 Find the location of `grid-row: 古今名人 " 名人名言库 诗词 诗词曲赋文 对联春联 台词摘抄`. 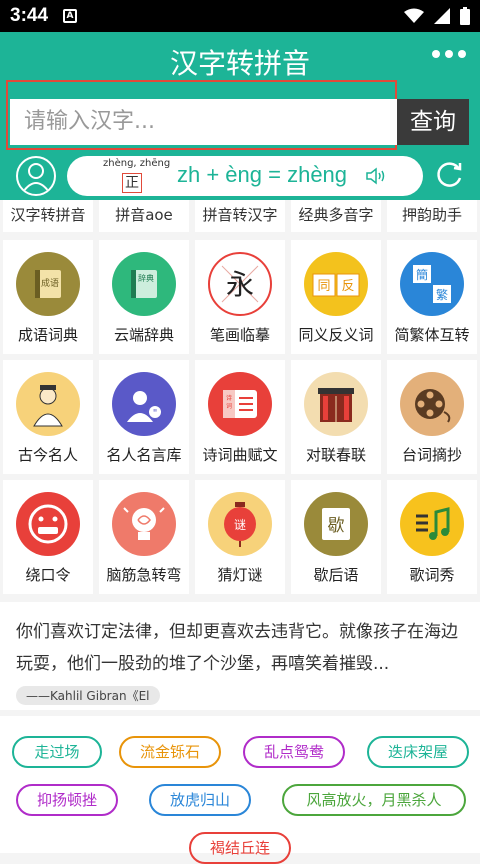

grid-row: 古今名人 " 名人名言库 诗词 诗词曲赋文 对联春联 台词摘抄 is located at coordinates (240, 417).